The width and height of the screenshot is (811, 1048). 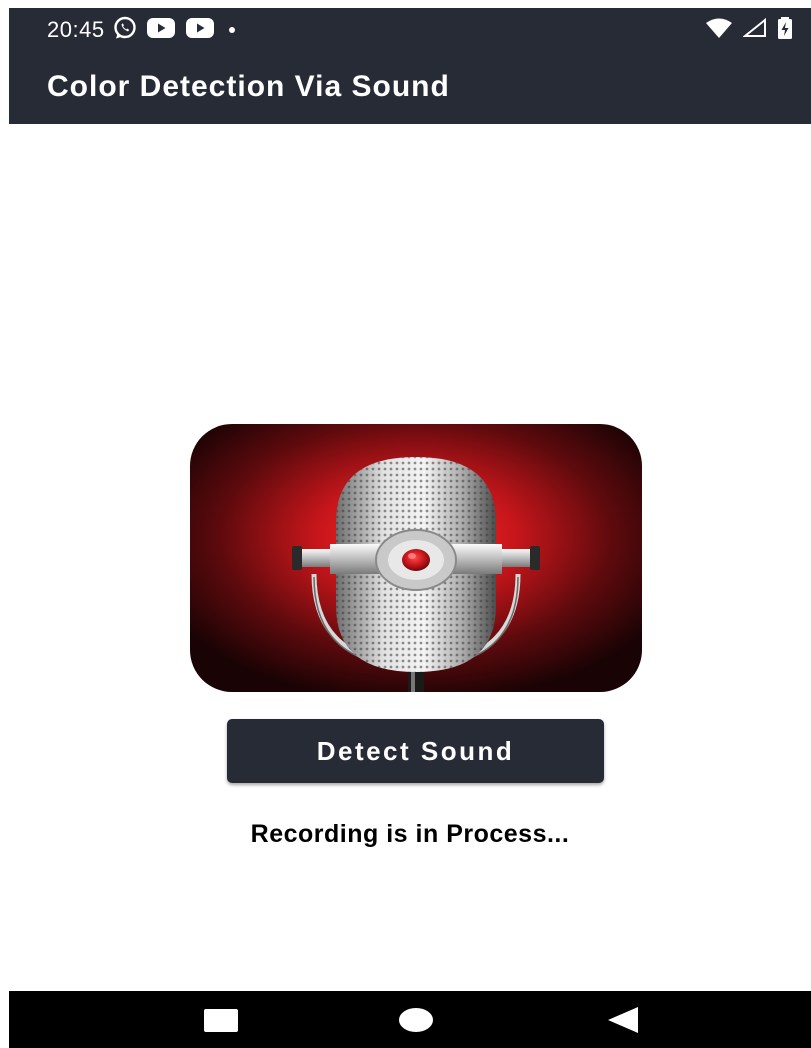 I want to click on wifi-icon, so click(x=719, y=28).